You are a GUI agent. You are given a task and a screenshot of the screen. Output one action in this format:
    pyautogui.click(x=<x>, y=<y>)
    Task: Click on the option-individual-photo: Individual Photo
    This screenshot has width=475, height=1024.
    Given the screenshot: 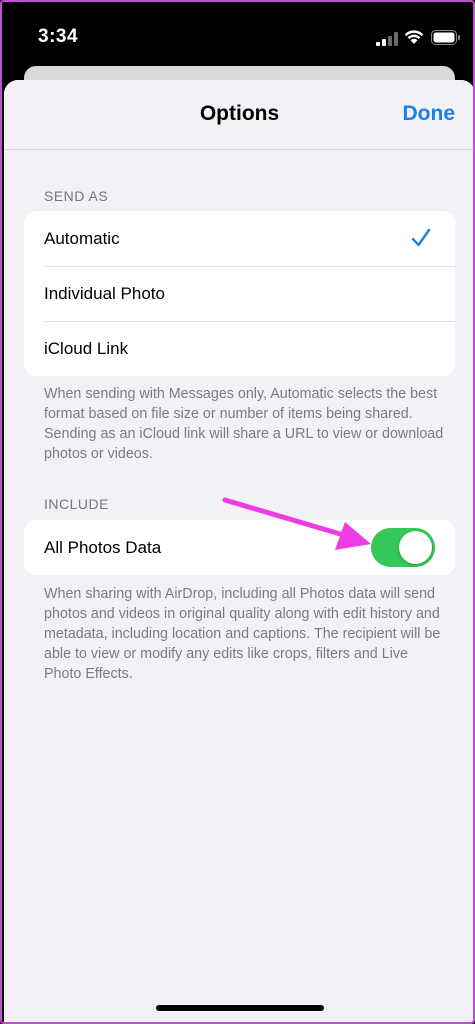 What is the action you would take?
    pyautogui.click(x=239, y=293)
    